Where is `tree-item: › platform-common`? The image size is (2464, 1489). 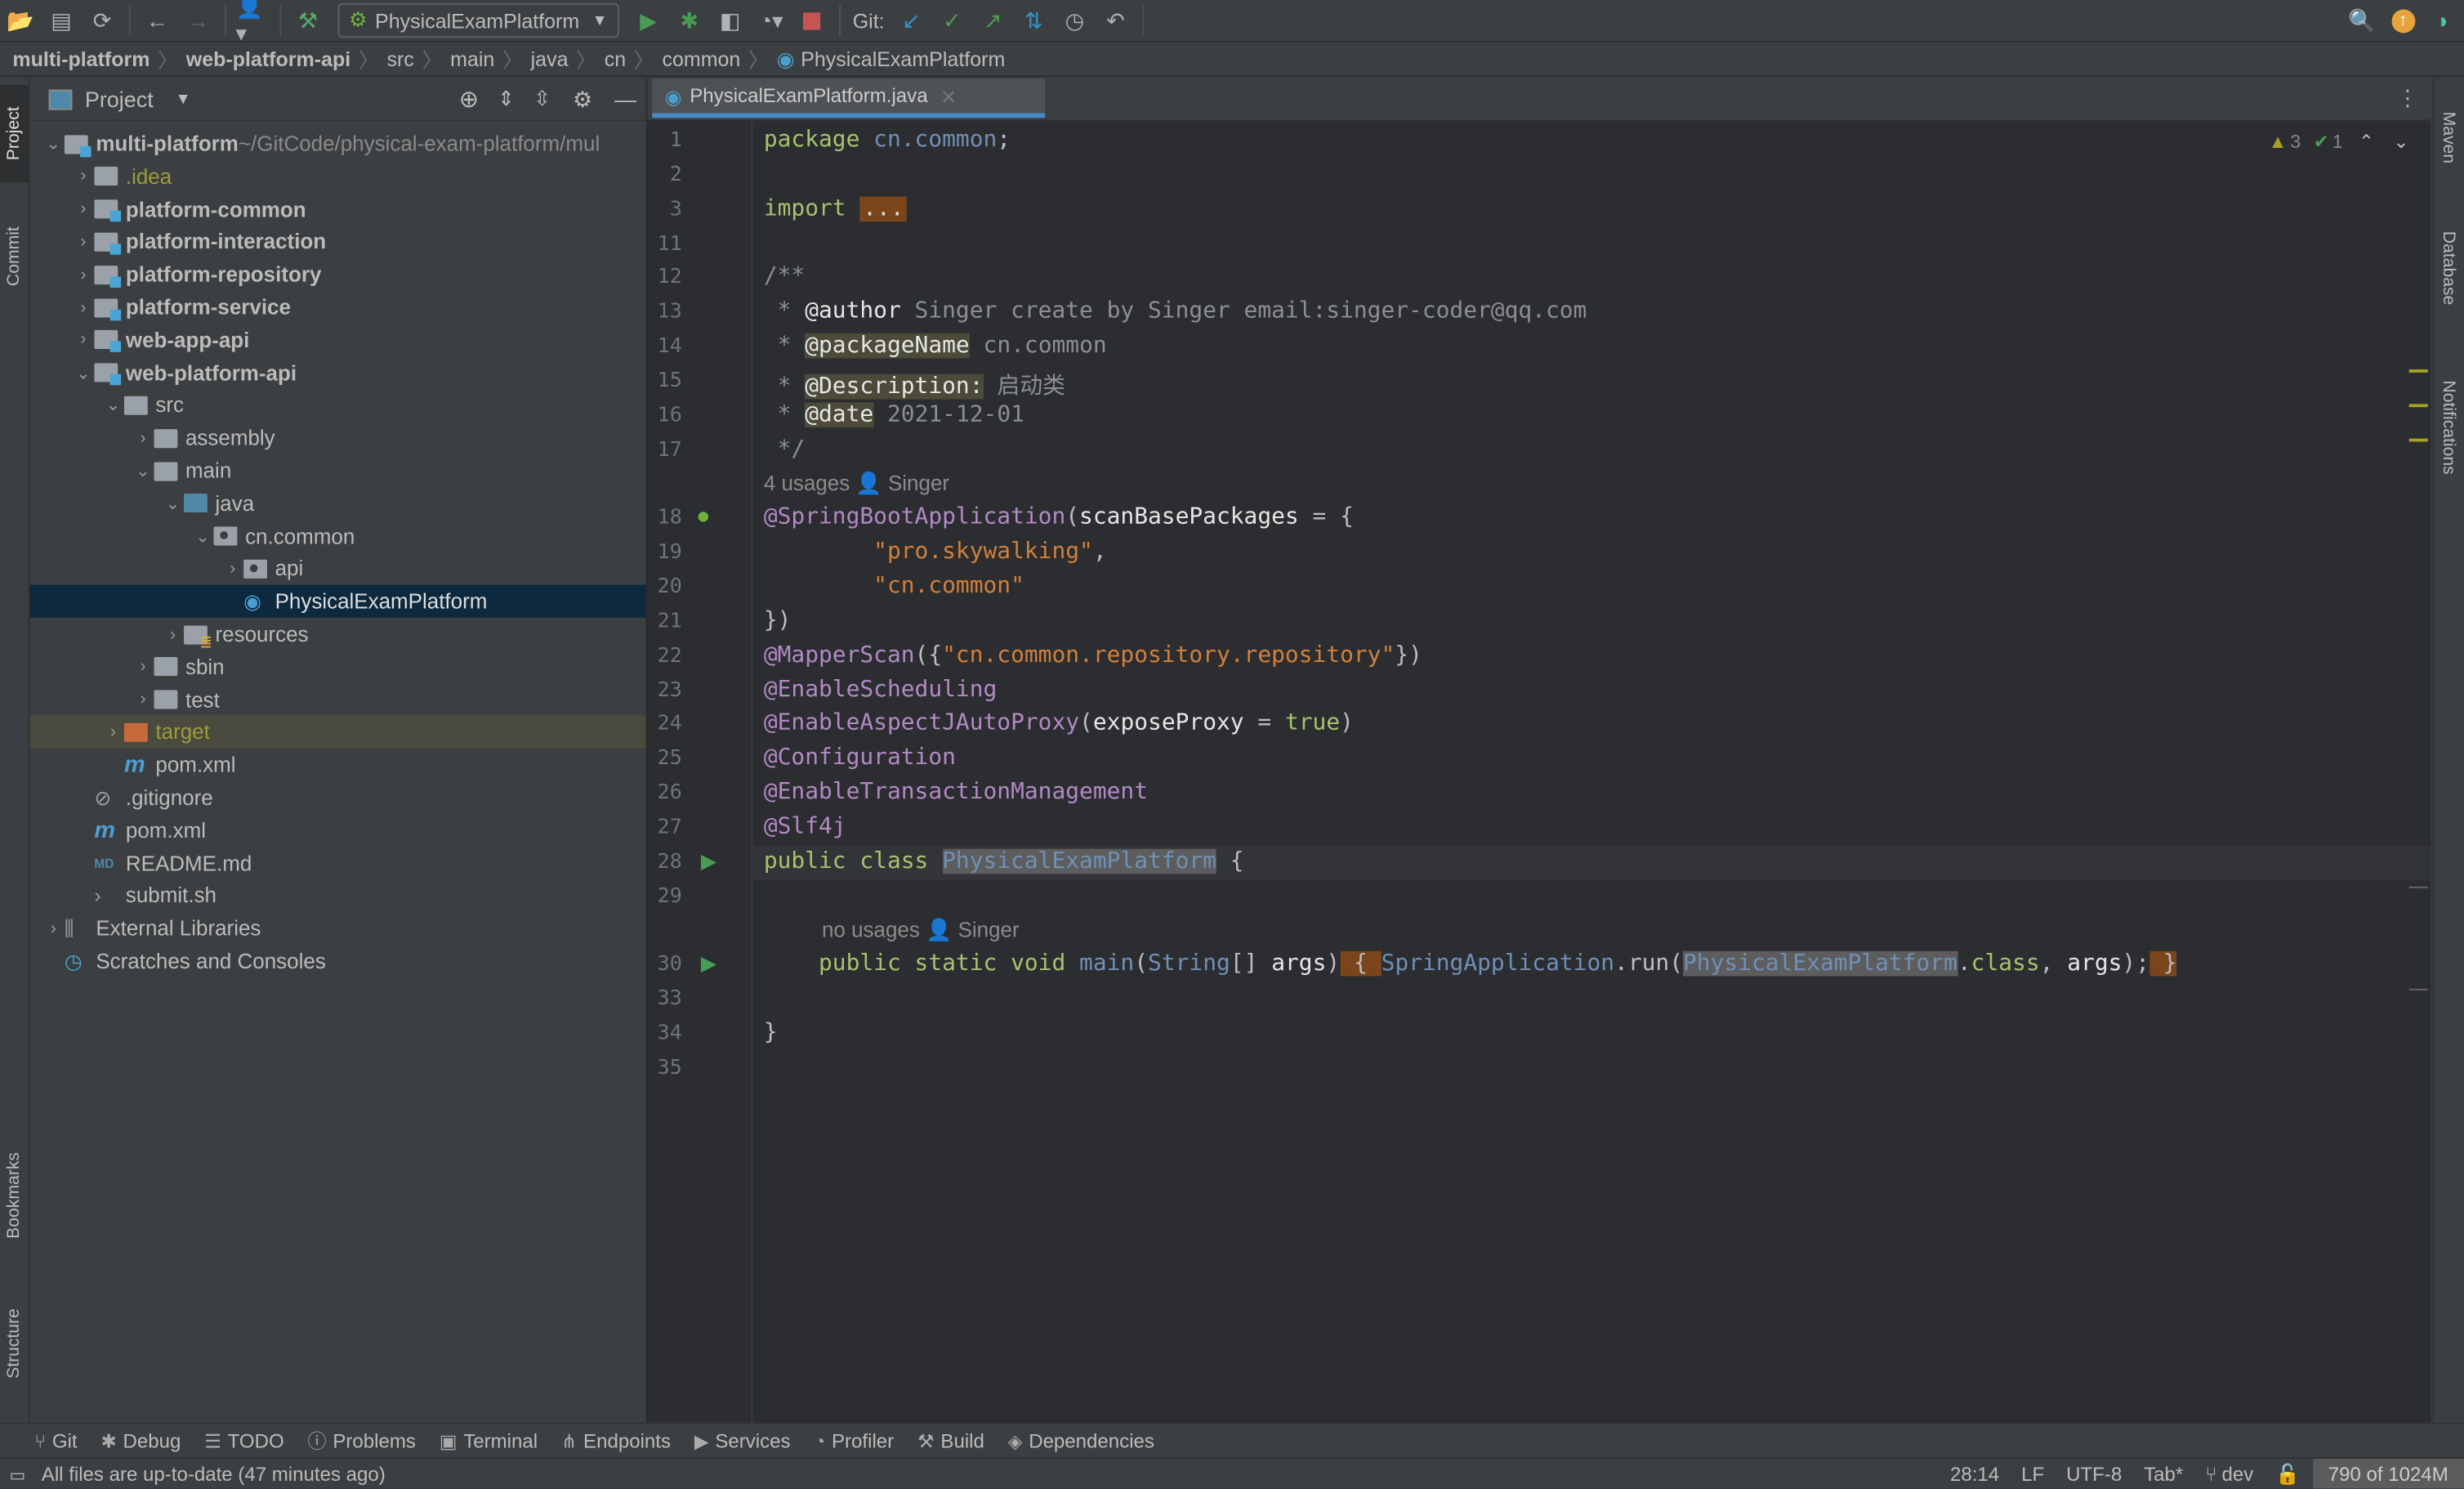
tree-item: › platform-common is located at coordinates (338, 209).